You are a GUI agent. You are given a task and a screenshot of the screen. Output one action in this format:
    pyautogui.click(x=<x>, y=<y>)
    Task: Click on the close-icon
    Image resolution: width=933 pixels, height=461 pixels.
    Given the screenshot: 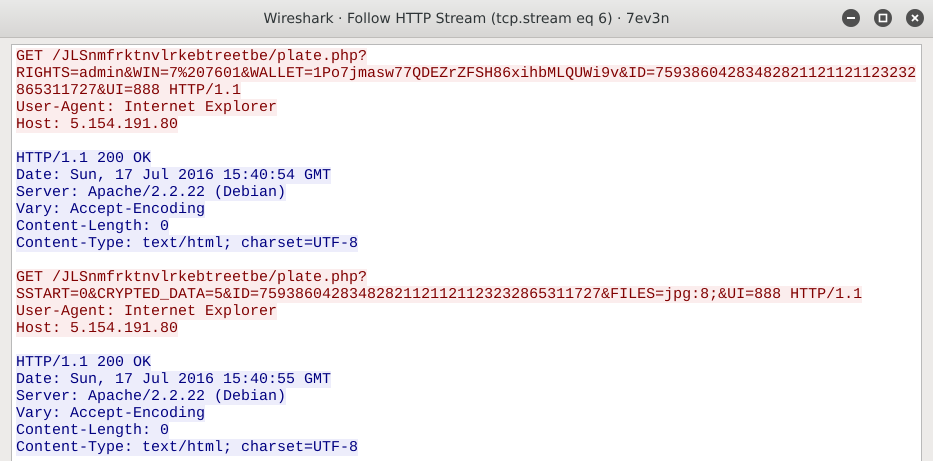 What is the action you would take?
    pyautogui.click(x=915, y=18)
    